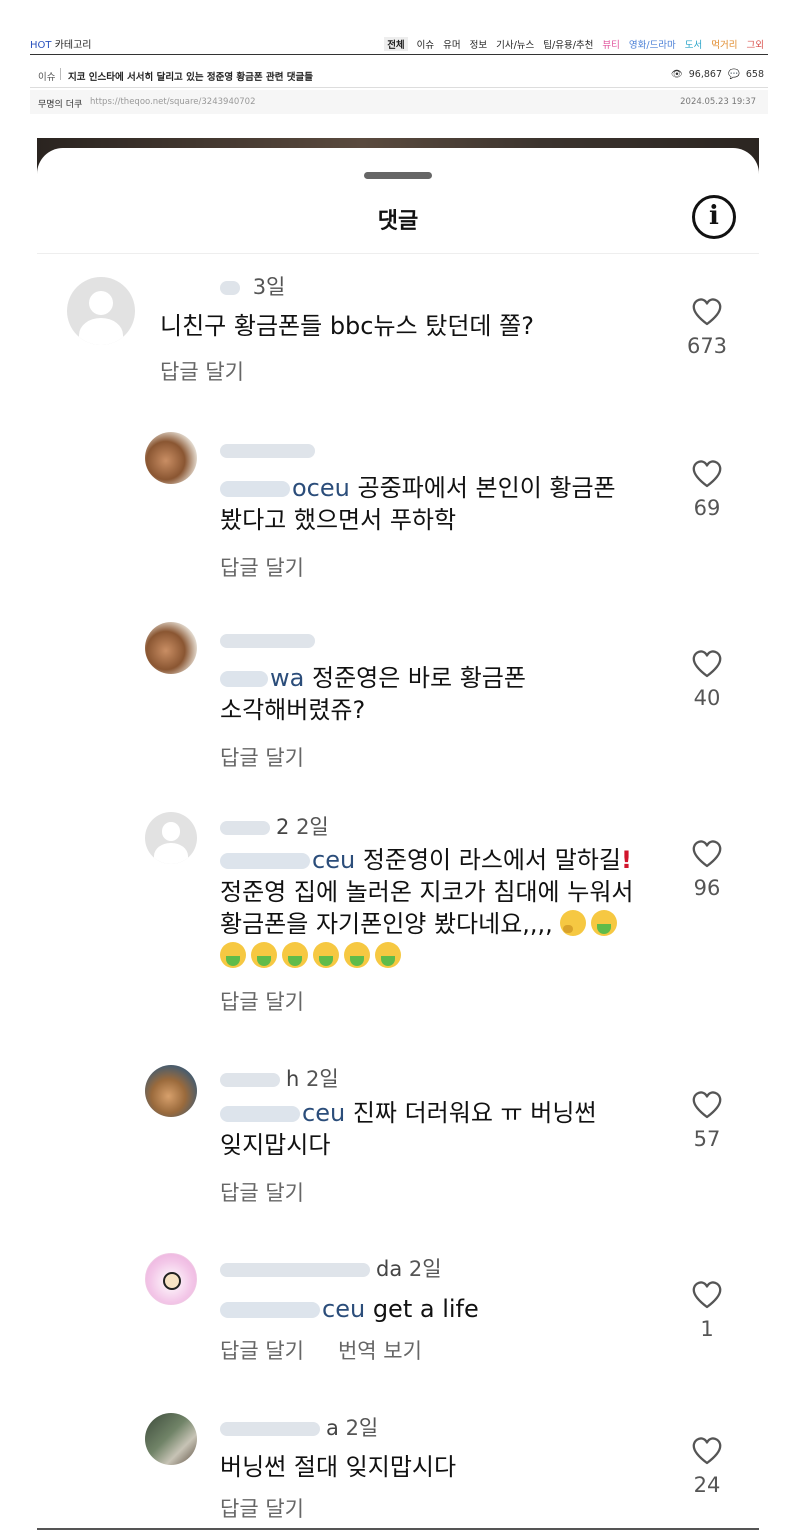 This screenshot has height=1533, width=800. Describe the element at coordinates (332, 1428) in the screenshot. I see `username-tail: a` at that location.